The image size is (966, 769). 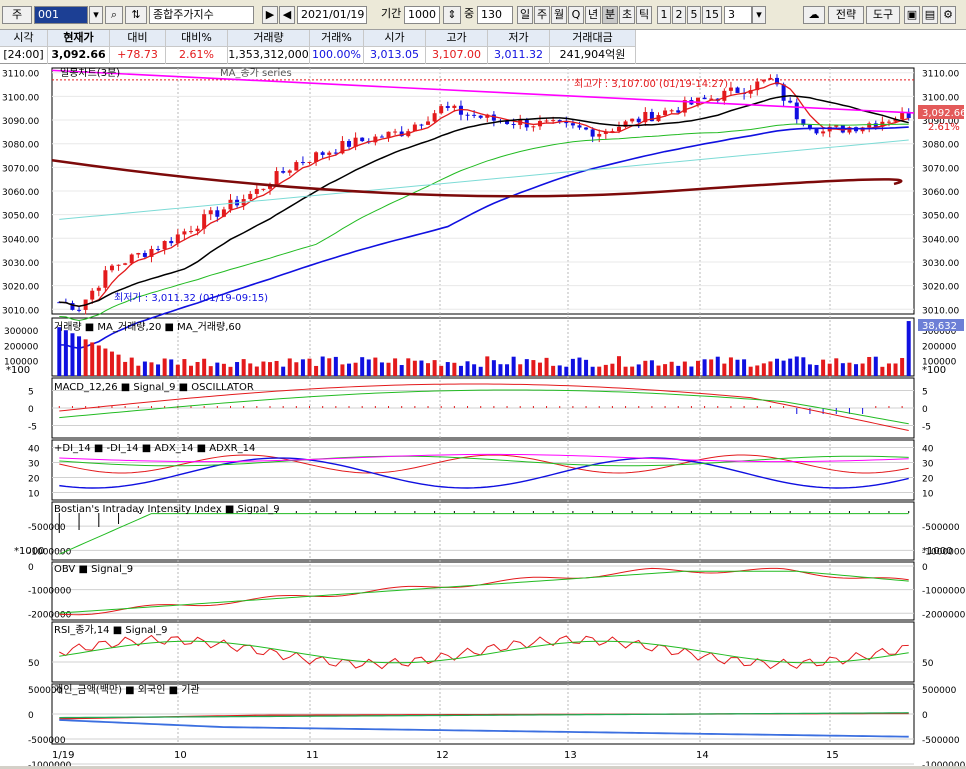 What do you see at coordinates (47, 528) in the screenshot?
I see `indicator-tick-left: -500000` at bounding box center [47, 528].